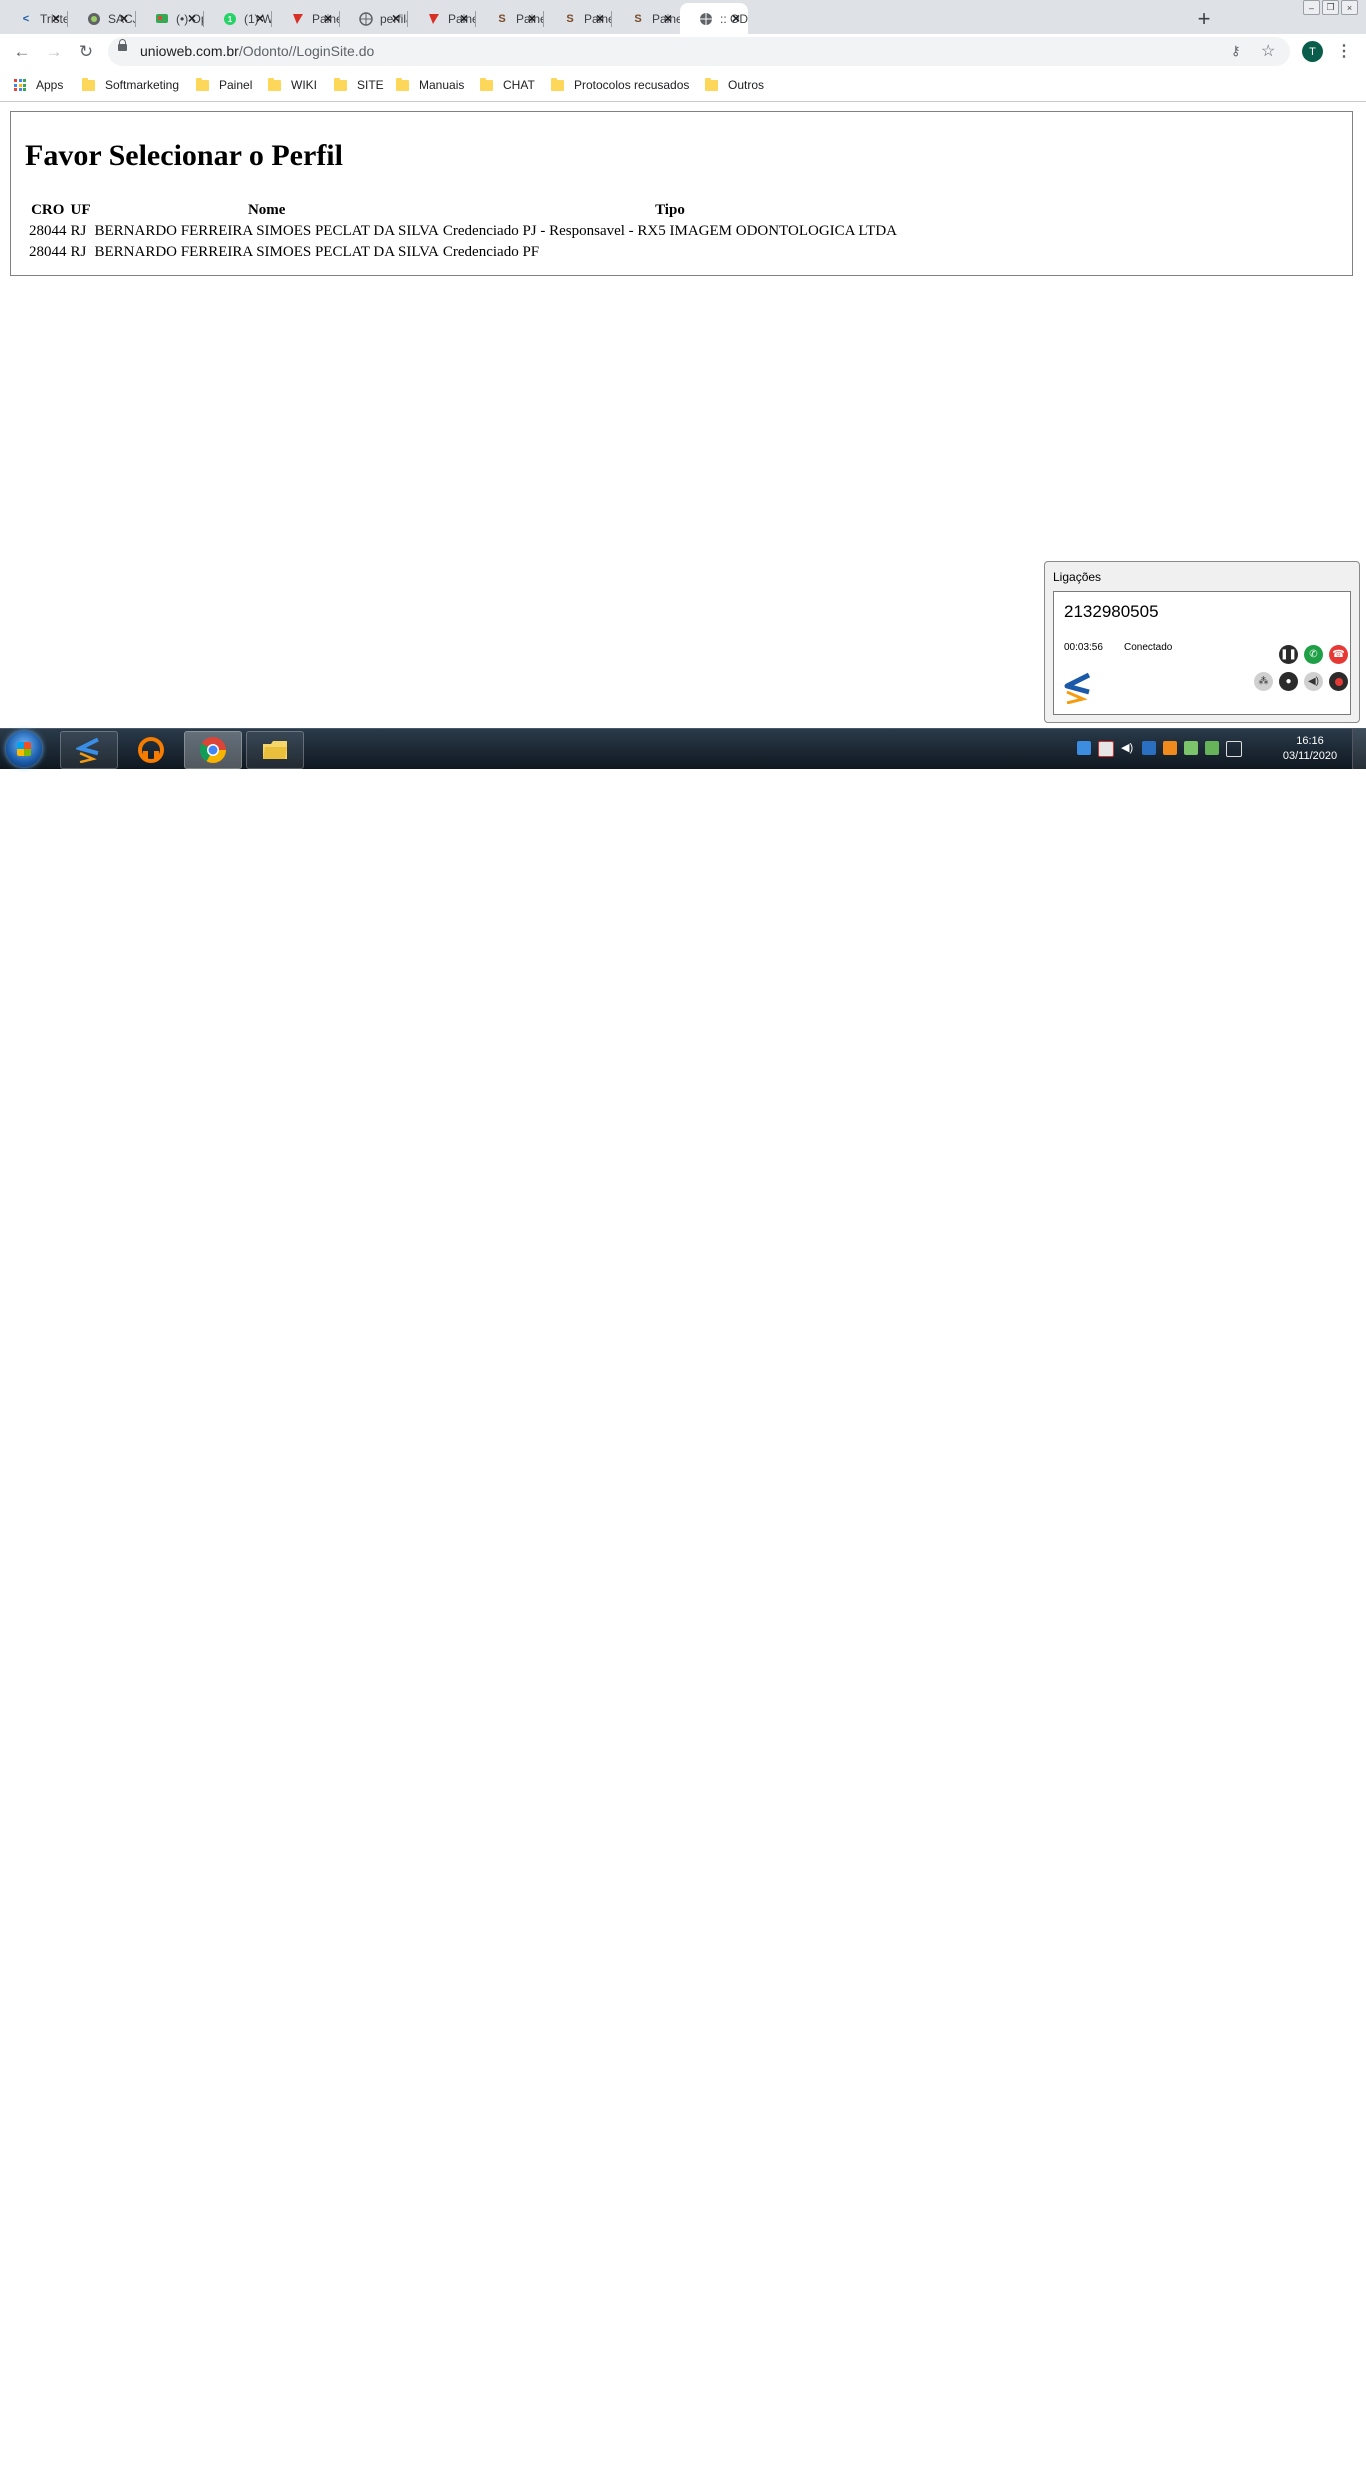 The image size is (1366, 2487). I want to click on call-duration: 00:03:56, so click(1083, 647).